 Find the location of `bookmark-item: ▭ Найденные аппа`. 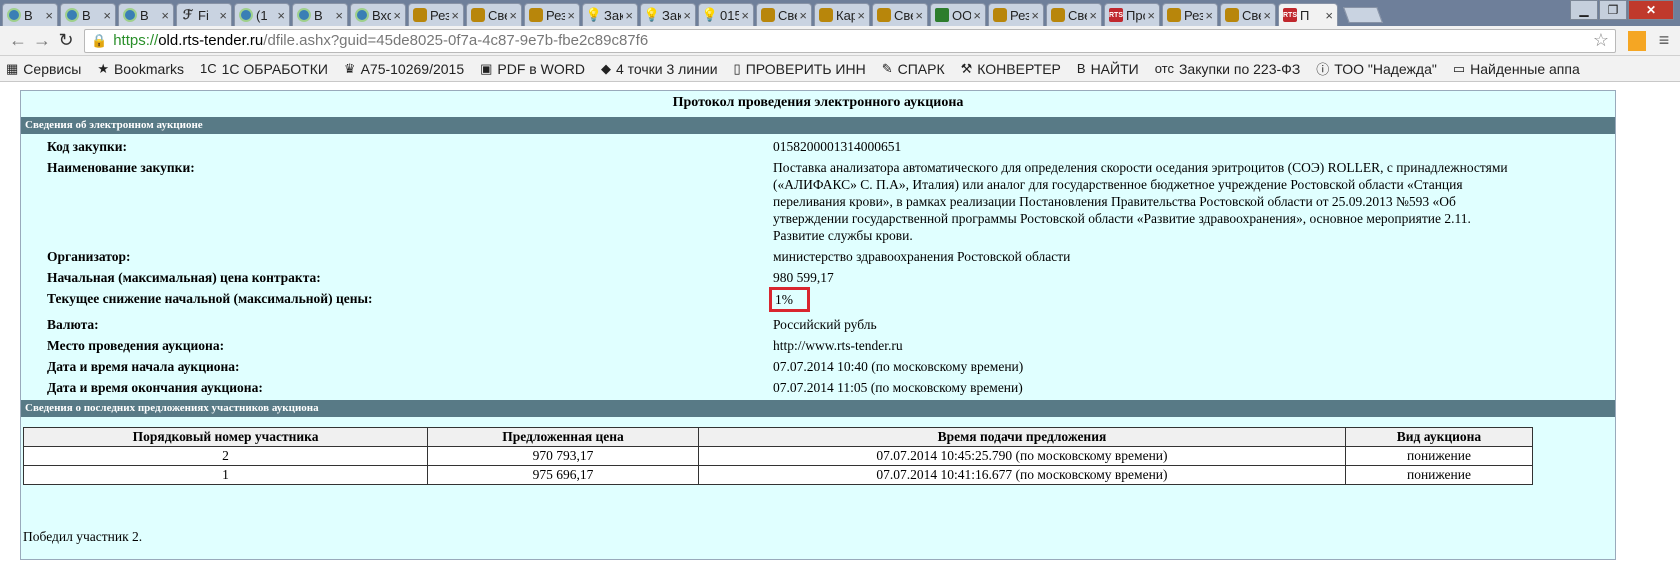

bookmark-item: ▭ Найденные аппа is located at coordinates (1516, 69).